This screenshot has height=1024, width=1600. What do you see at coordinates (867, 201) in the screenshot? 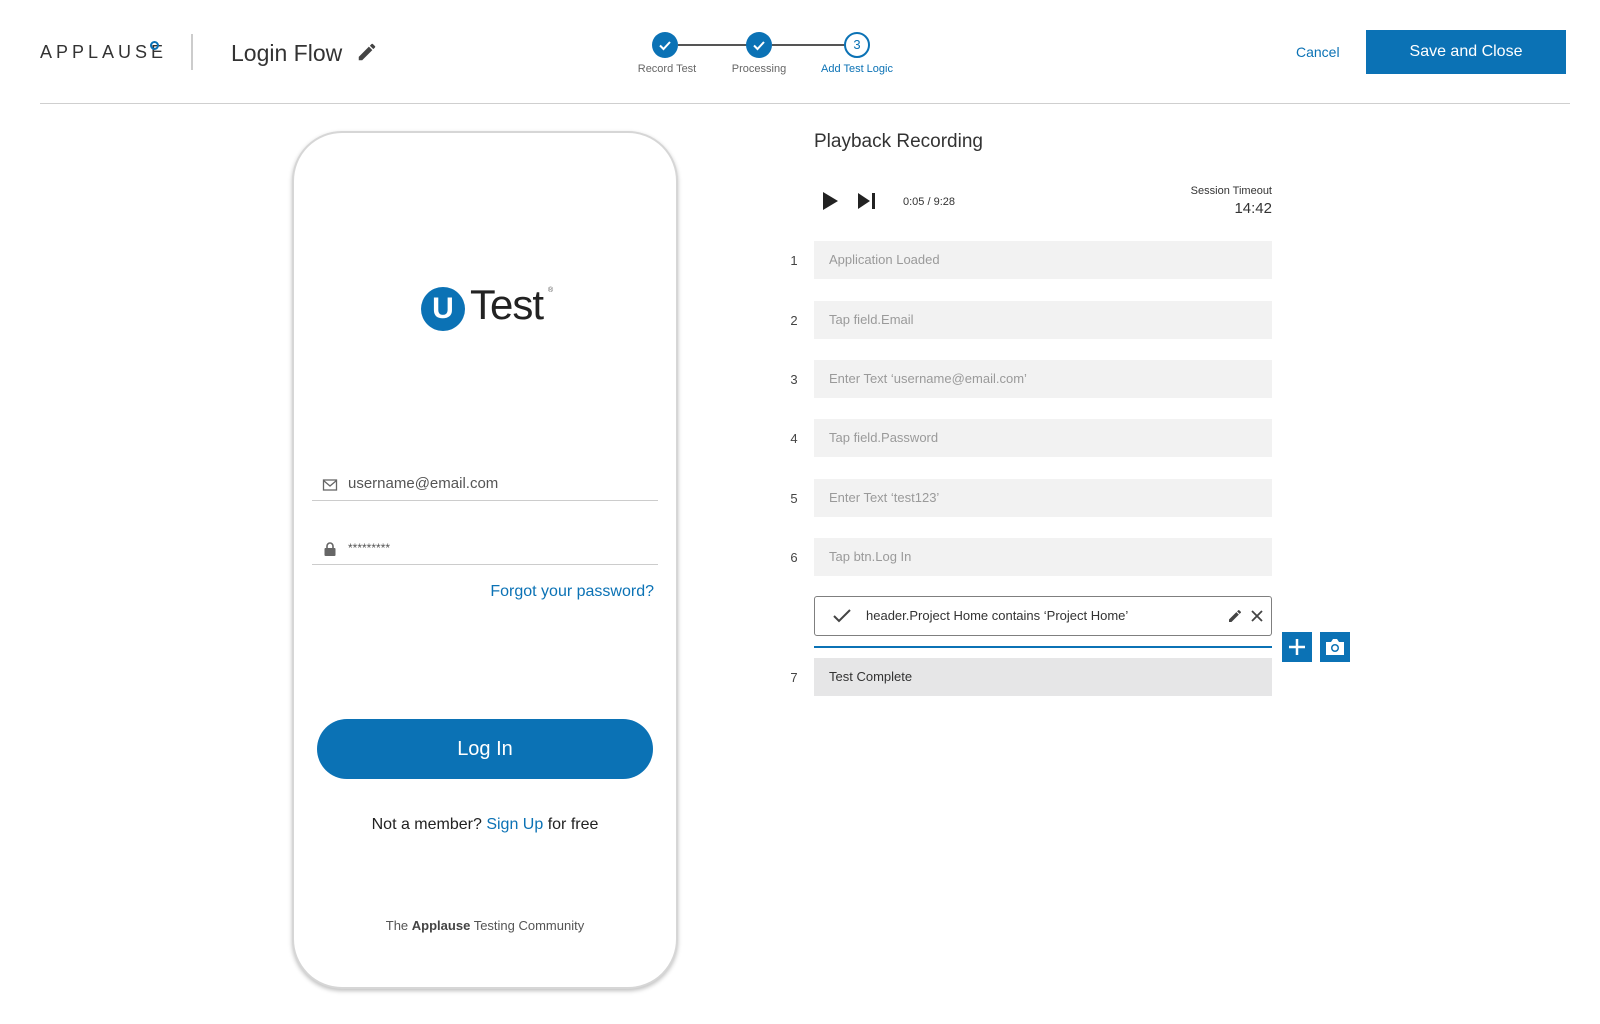
I see `skip-next-icon` at bounding box center [867, 201].